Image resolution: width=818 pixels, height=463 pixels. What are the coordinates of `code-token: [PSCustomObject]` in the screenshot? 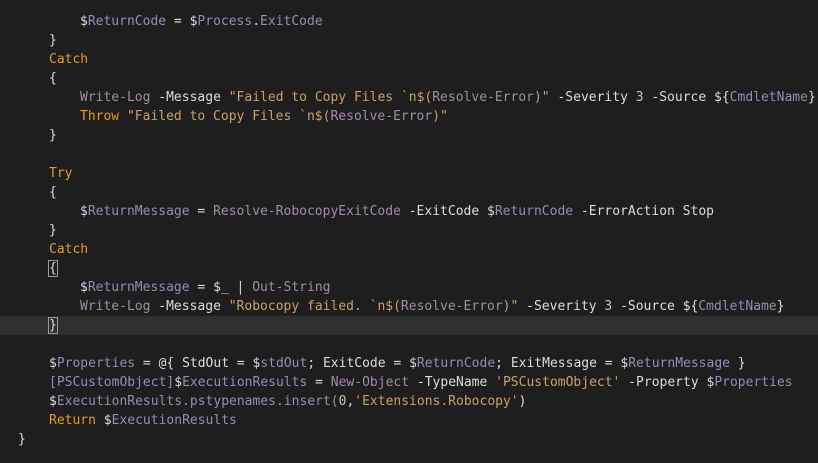 It's located at (112, 382).